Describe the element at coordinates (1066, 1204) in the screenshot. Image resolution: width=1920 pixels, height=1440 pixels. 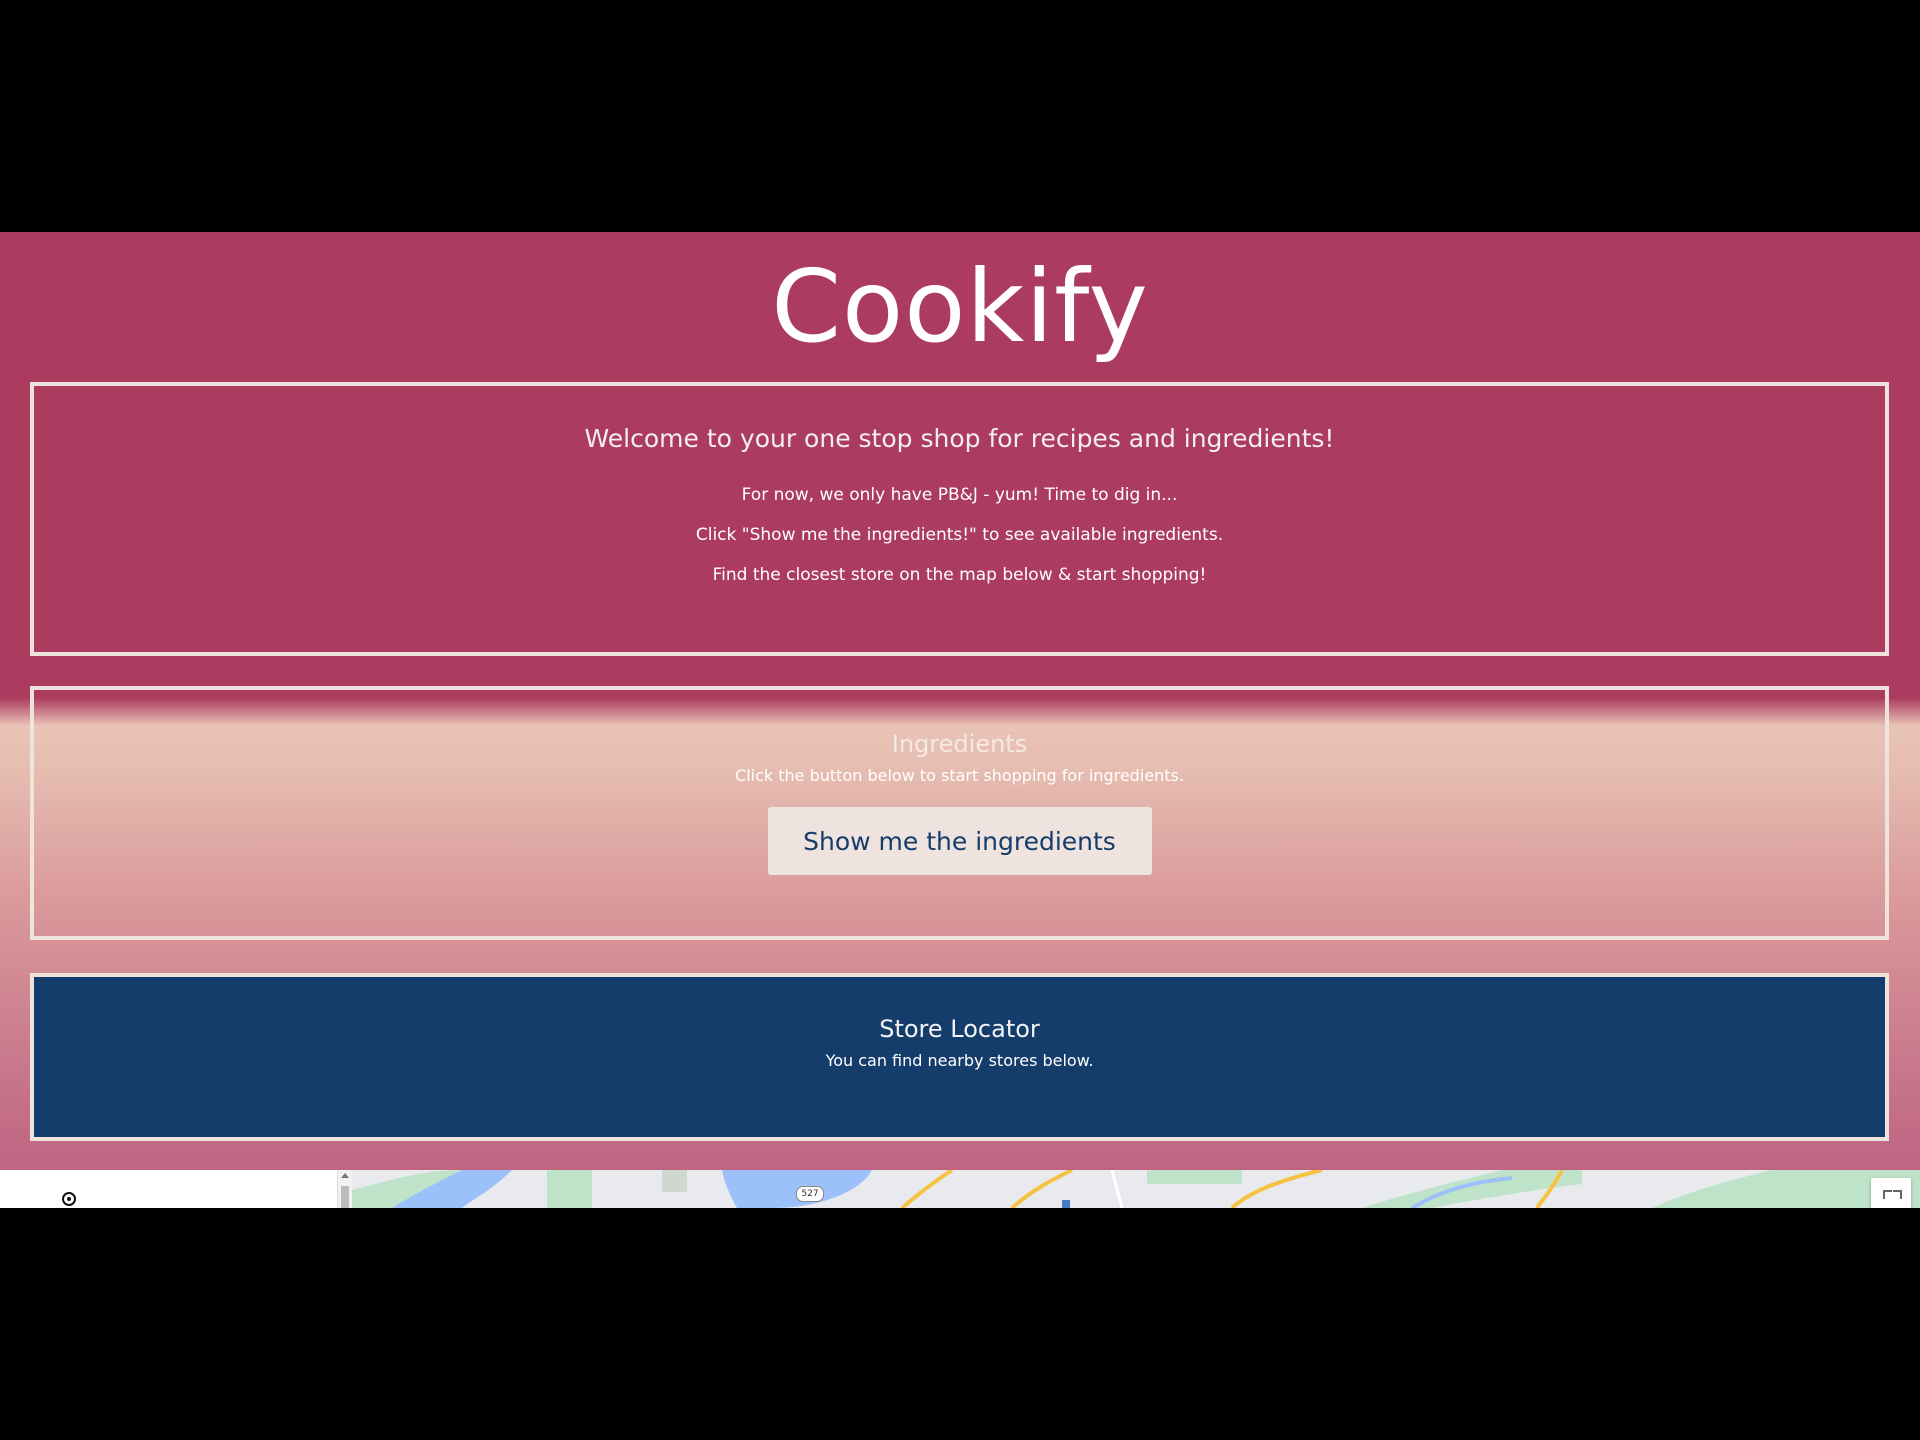
I see `map-marker-icon` at that location.